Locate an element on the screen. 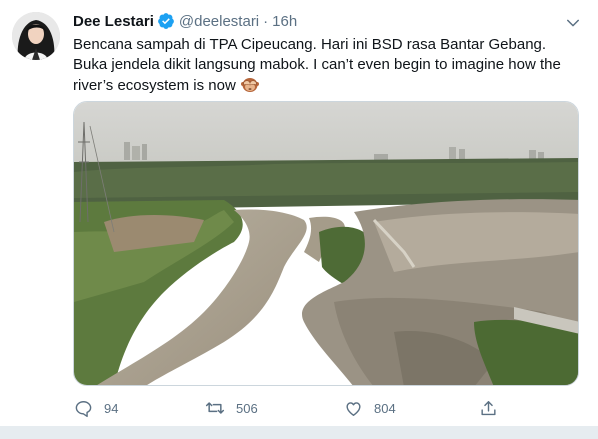  tweet-header: Dee Lestari @deelestari · 16h is located at coordinates (185, 21).